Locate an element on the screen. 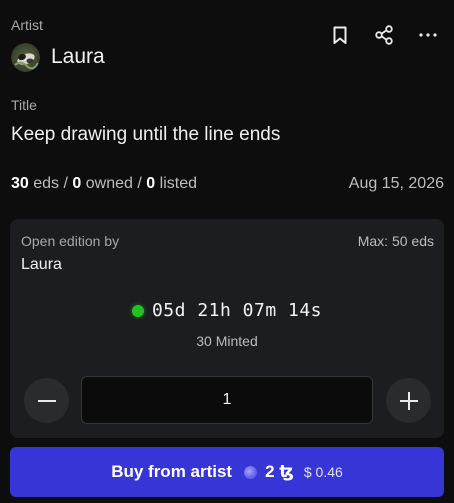 The height and width of the screenshot is (503, 454). editions-count: 30 is located at coordinates (20, 183).